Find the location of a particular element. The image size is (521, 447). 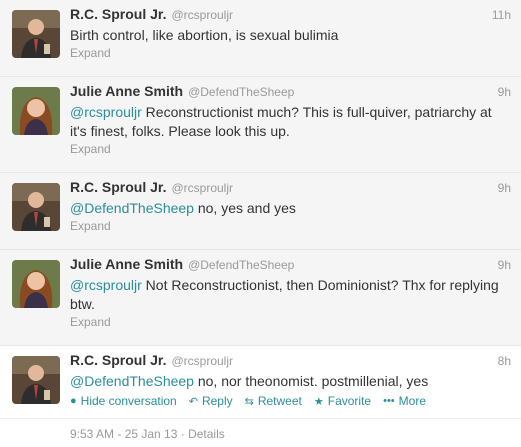

tweet-text: @DefendTheSheep no, yes and yes is located at coordinates (290, 208).